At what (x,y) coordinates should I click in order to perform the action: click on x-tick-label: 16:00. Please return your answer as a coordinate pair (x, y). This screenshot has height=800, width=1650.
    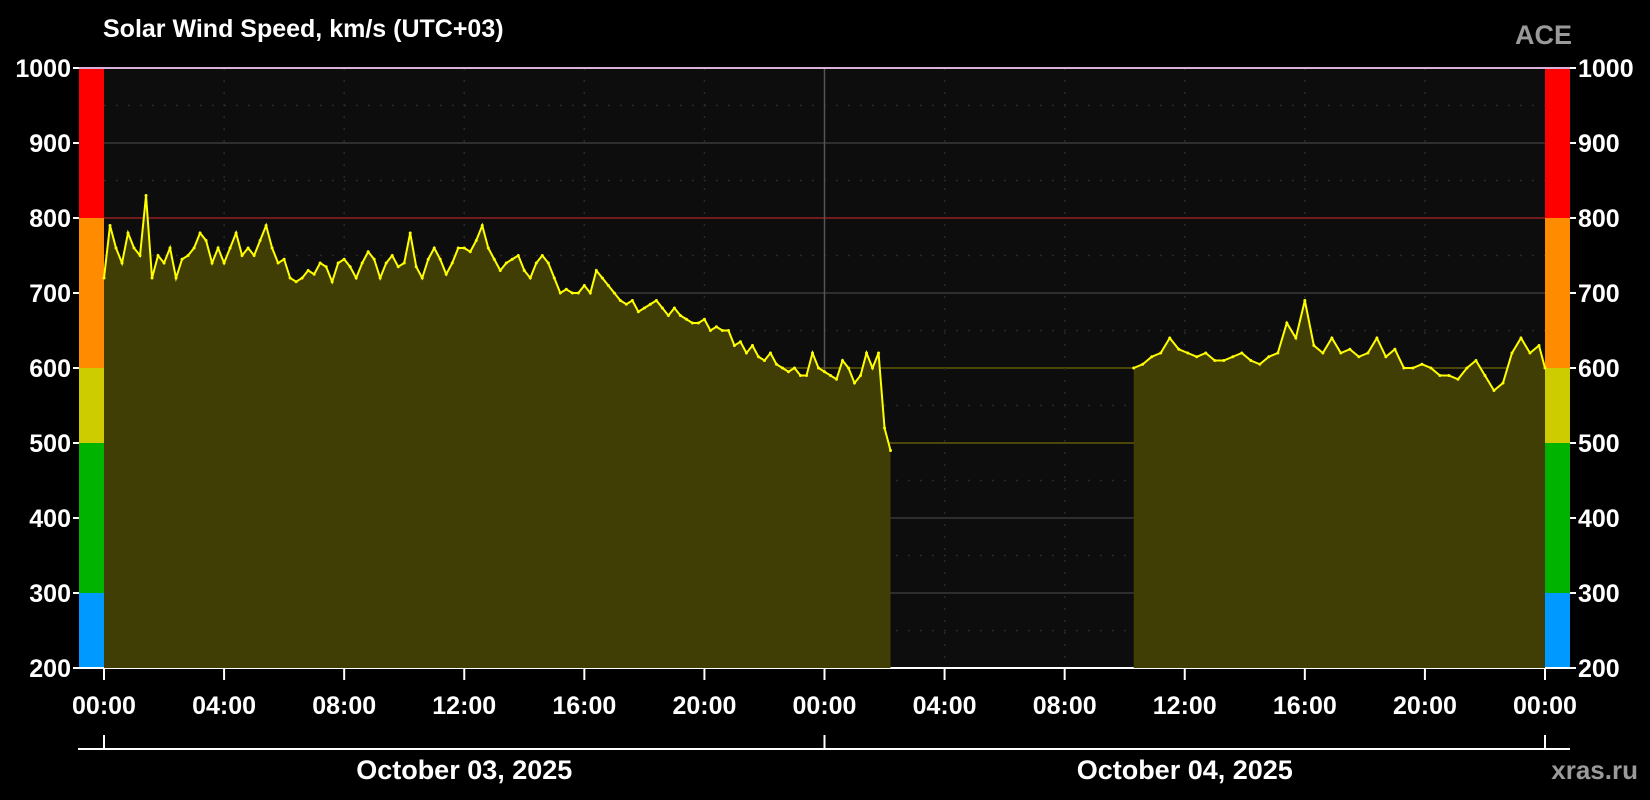
    Looking at the image, I should click on (584, 706).